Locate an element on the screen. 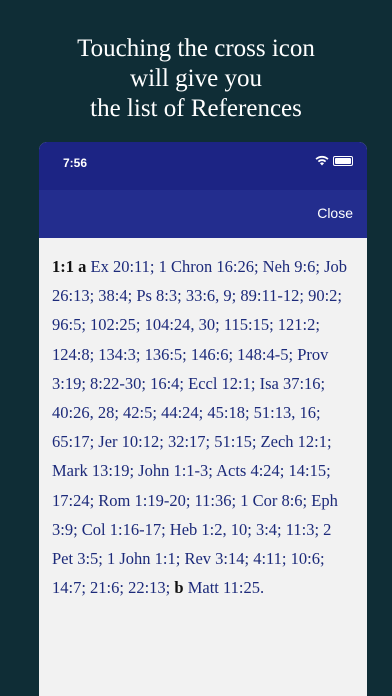 This screenshot has width=392, height=696. note-letter-a: a is located at coordinates (82, 266).